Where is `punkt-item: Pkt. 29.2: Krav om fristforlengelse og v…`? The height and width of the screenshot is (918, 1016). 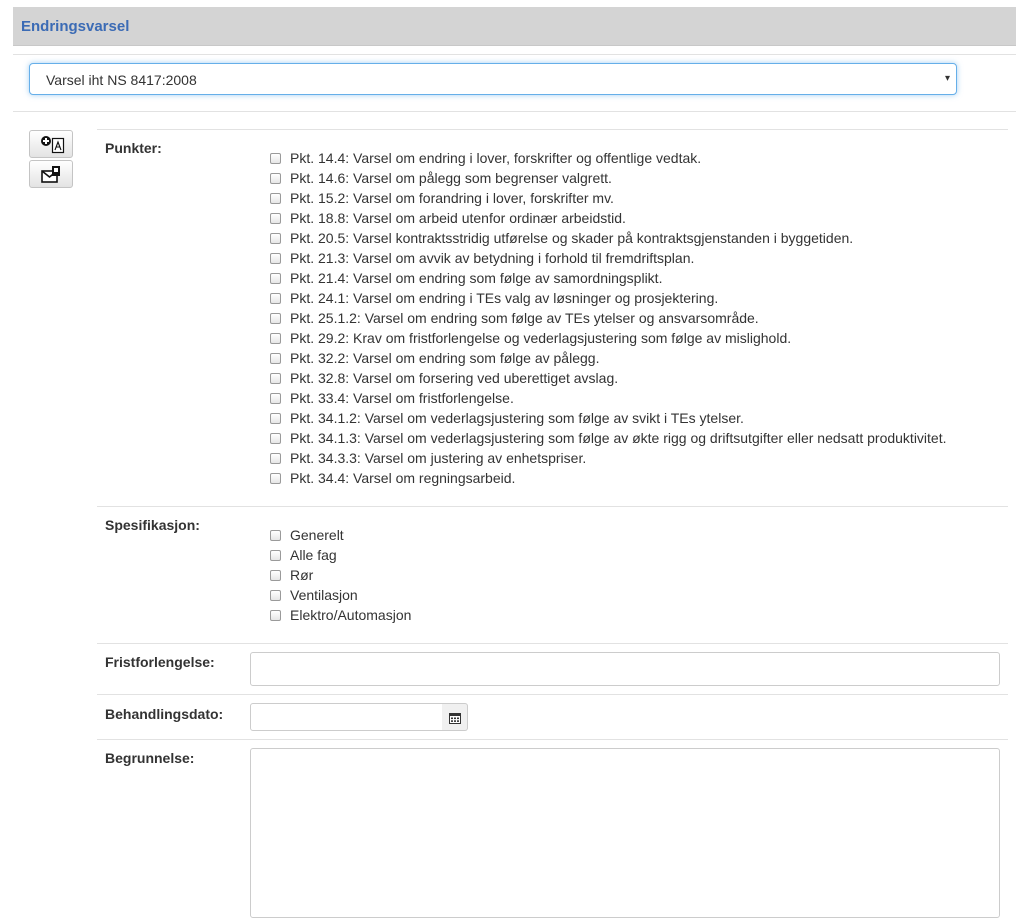 punkt-item: Pkt. 29.2: Krav om fristforlengelse og v… is located at coordinates (530, 338).